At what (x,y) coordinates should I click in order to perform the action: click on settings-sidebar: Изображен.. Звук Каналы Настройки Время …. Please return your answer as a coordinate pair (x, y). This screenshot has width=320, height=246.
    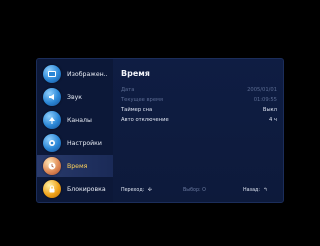
    Looking at the image, I should click on (75, 130).